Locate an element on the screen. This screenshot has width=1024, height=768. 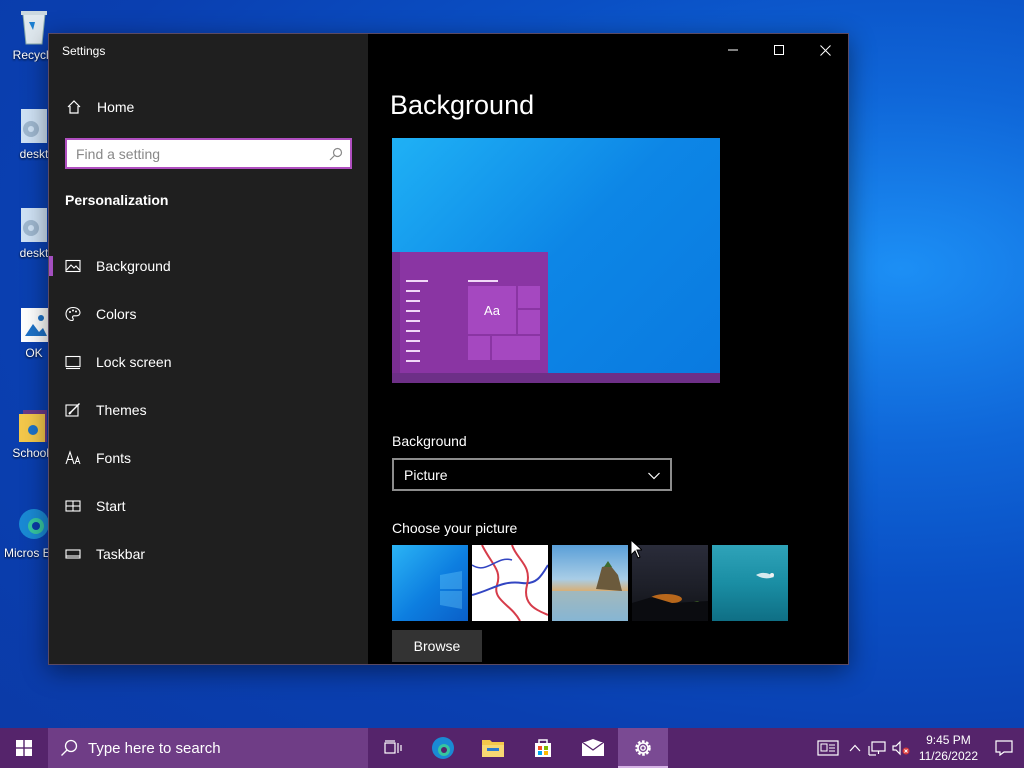
background-type-dropdown: Picture is located at coordinates (532, 474).